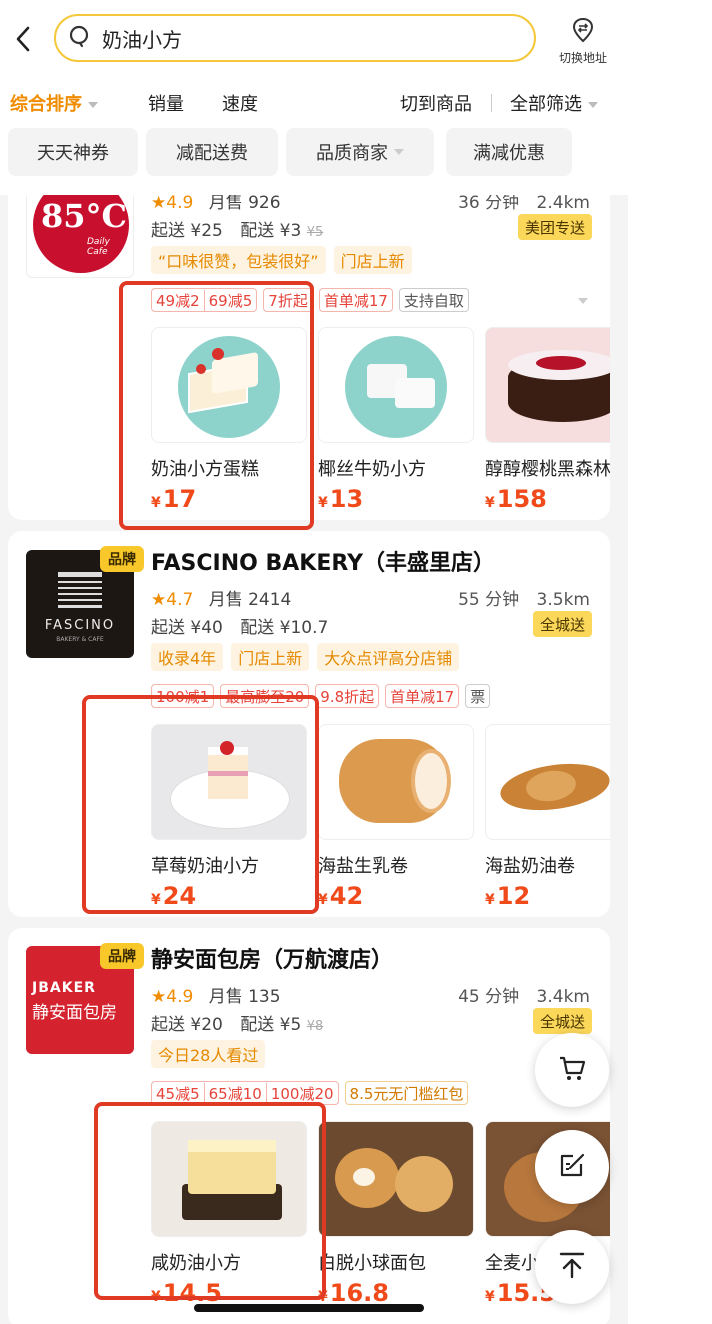 This screenshot has width=712, height=1324. I want to click on original-fee: ¥5, so click(315, 232).